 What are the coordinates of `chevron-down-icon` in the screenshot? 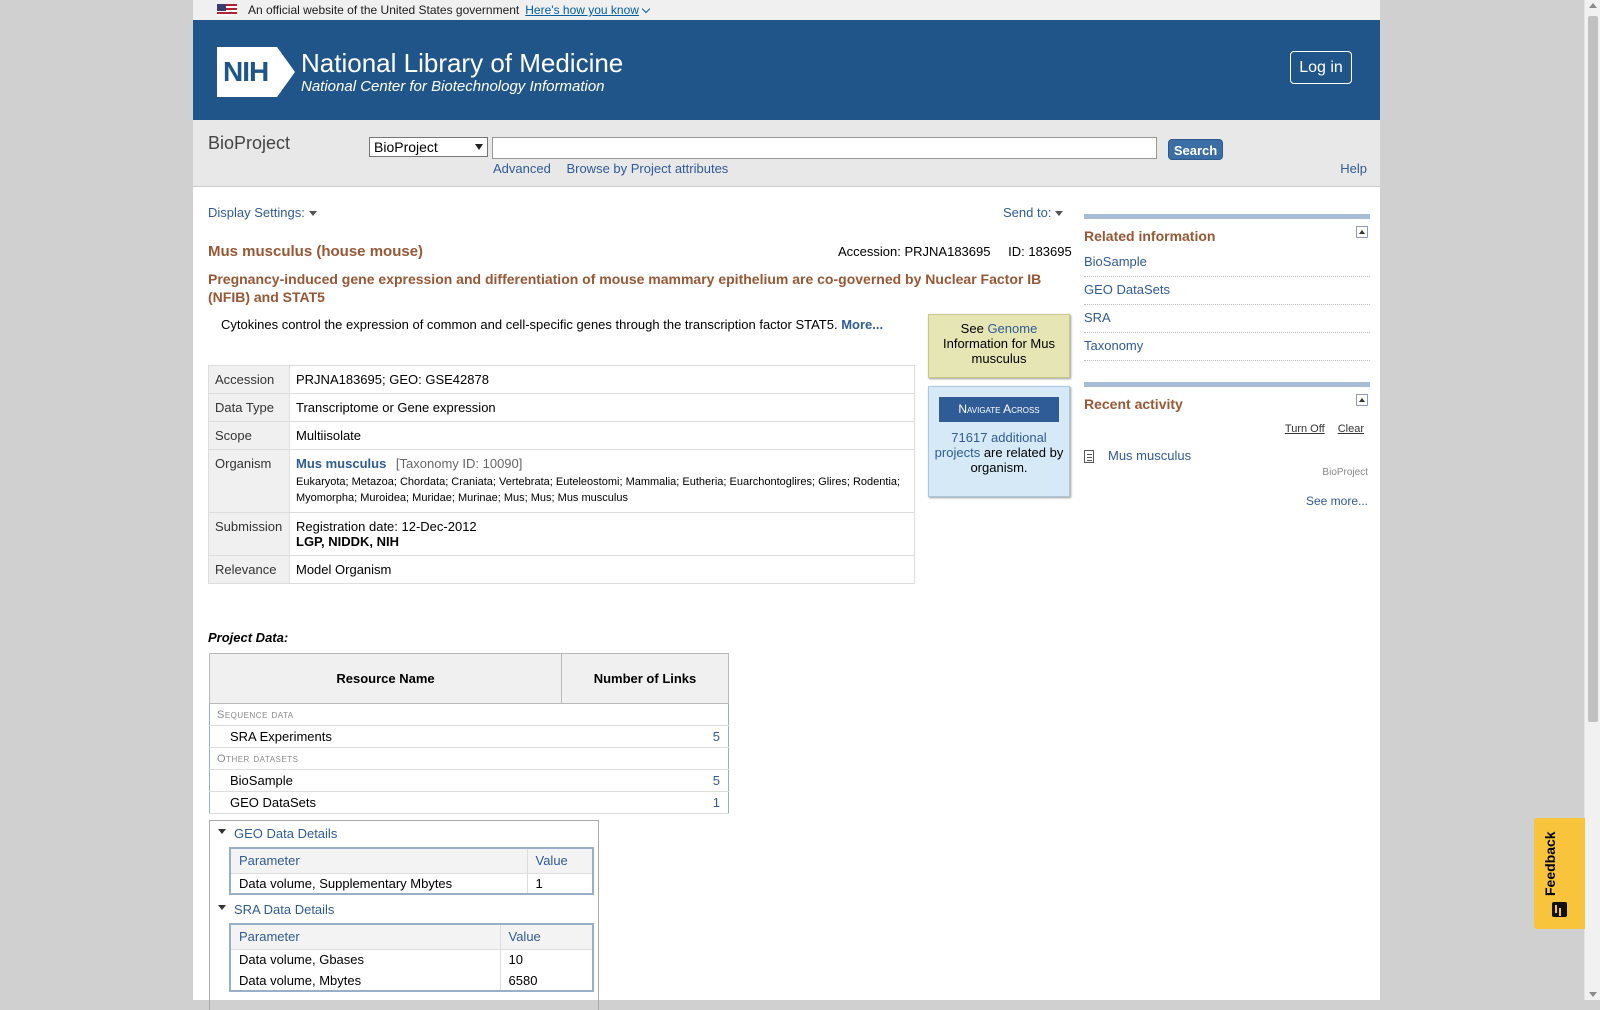 It's located at (646, 9).